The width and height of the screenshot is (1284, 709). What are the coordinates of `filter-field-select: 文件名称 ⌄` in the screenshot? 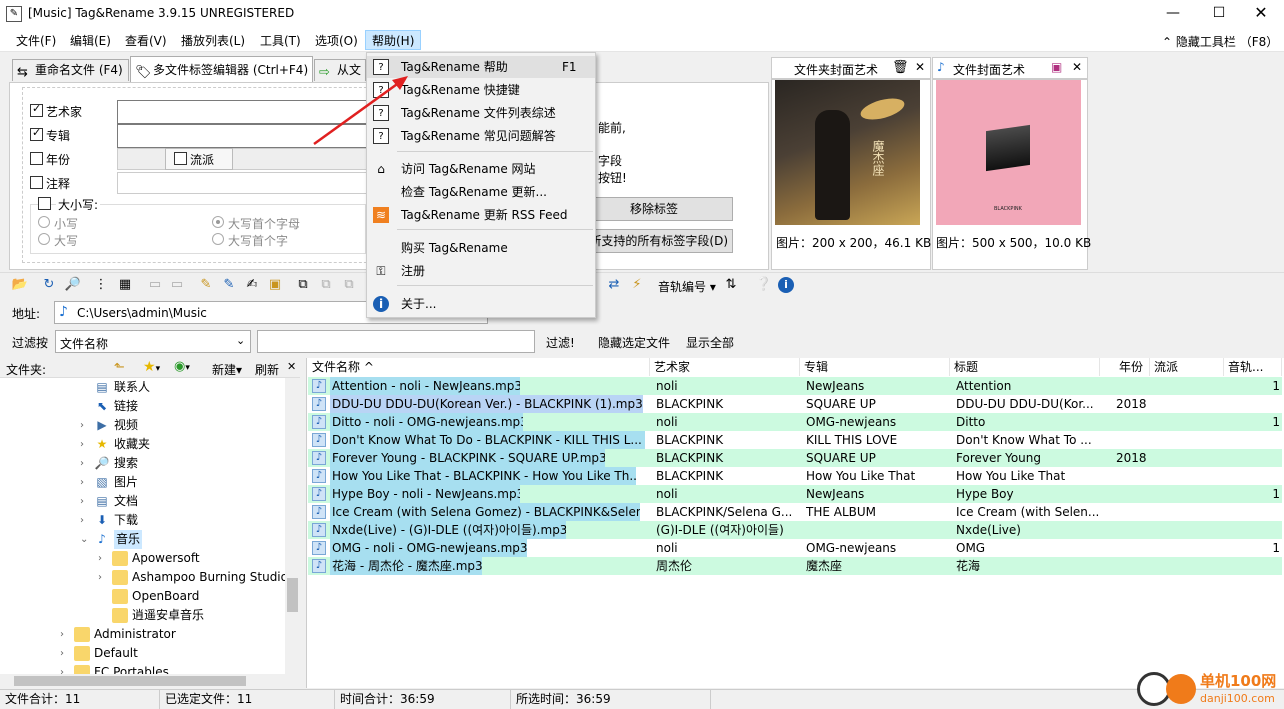 It's located at (153, 341).